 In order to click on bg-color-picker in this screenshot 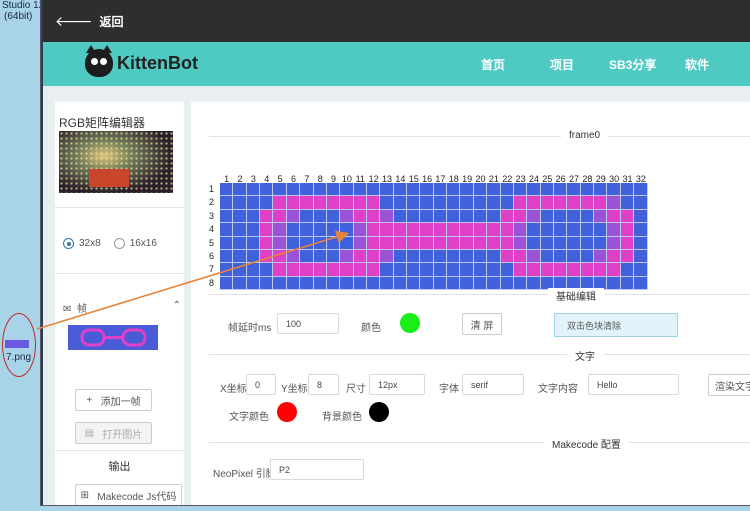, I will do `click(379, 412)`.